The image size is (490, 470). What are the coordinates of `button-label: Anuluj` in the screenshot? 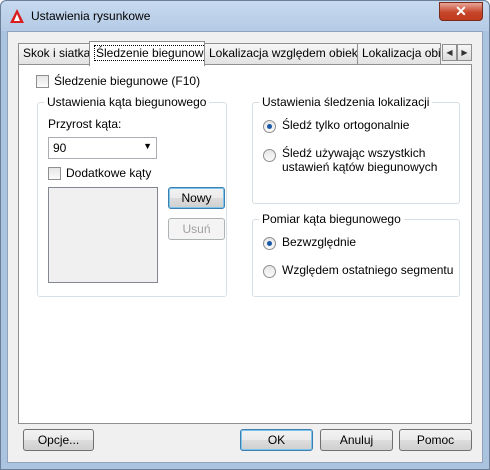 It's located at (356, 440).